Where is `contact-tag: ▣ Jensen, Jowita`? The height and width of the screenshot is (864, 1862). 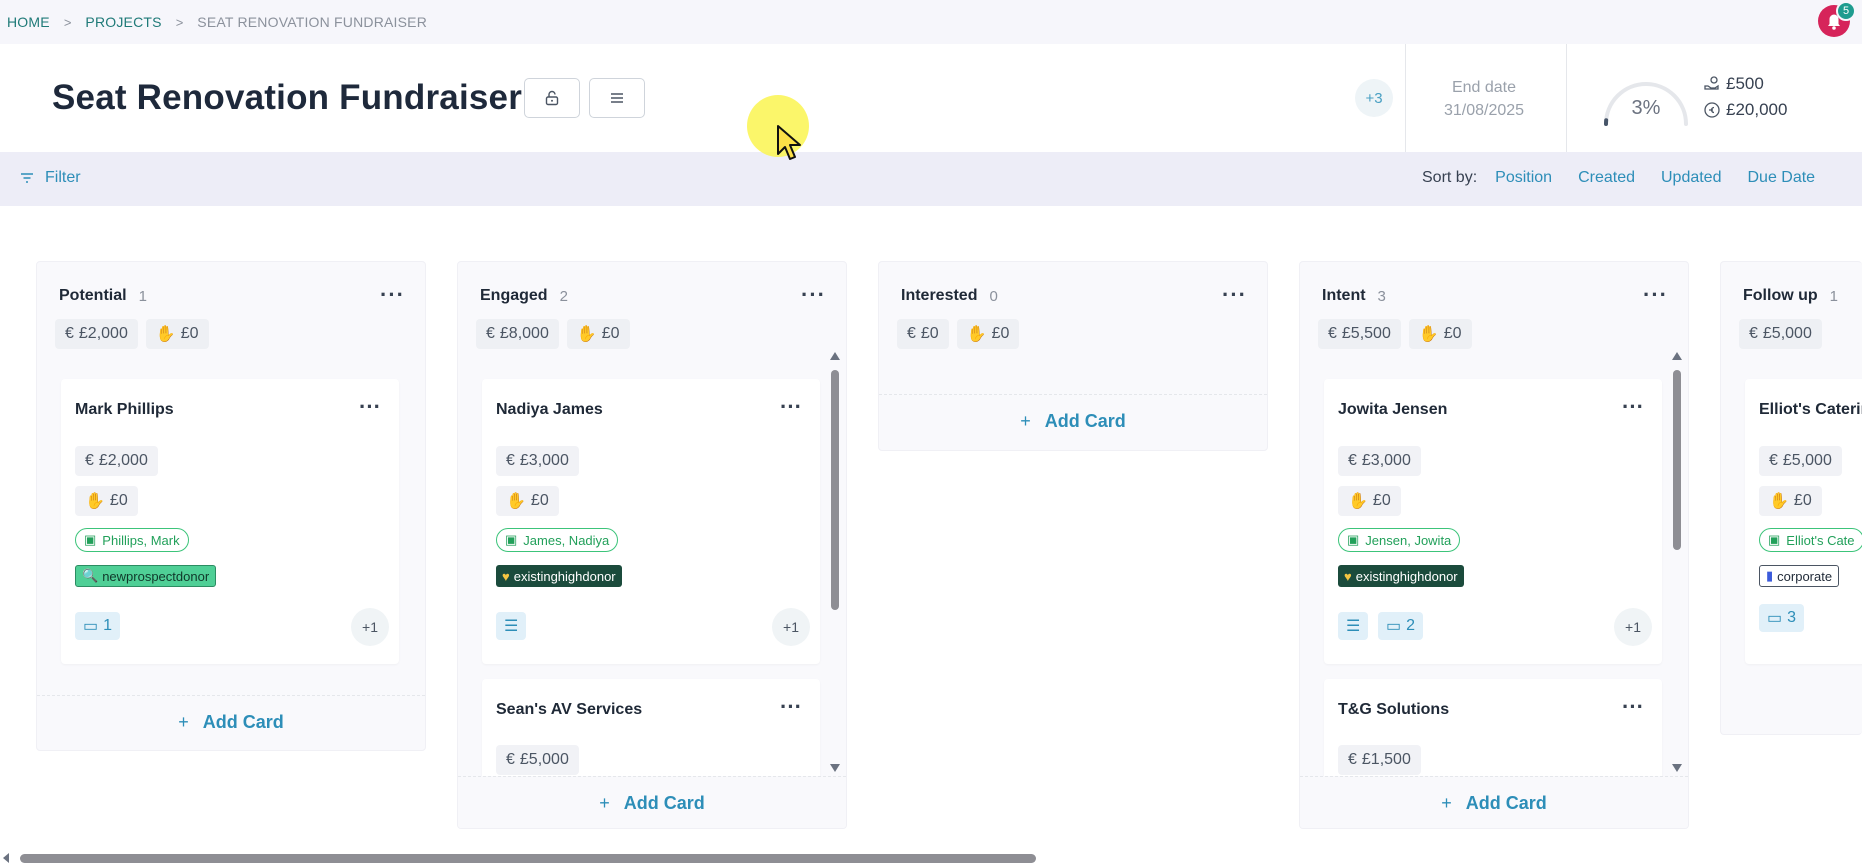
contact-tag: ▣ Jensen, Jowita is located at coordinates (1399, 540).